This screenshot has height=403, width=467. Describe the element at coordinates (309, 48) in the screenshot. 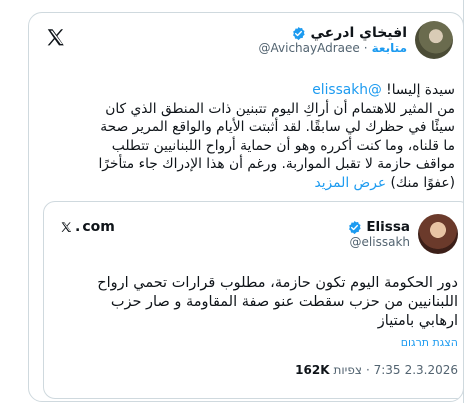

I see `author-handle: @AvichayAdraee` at that location.